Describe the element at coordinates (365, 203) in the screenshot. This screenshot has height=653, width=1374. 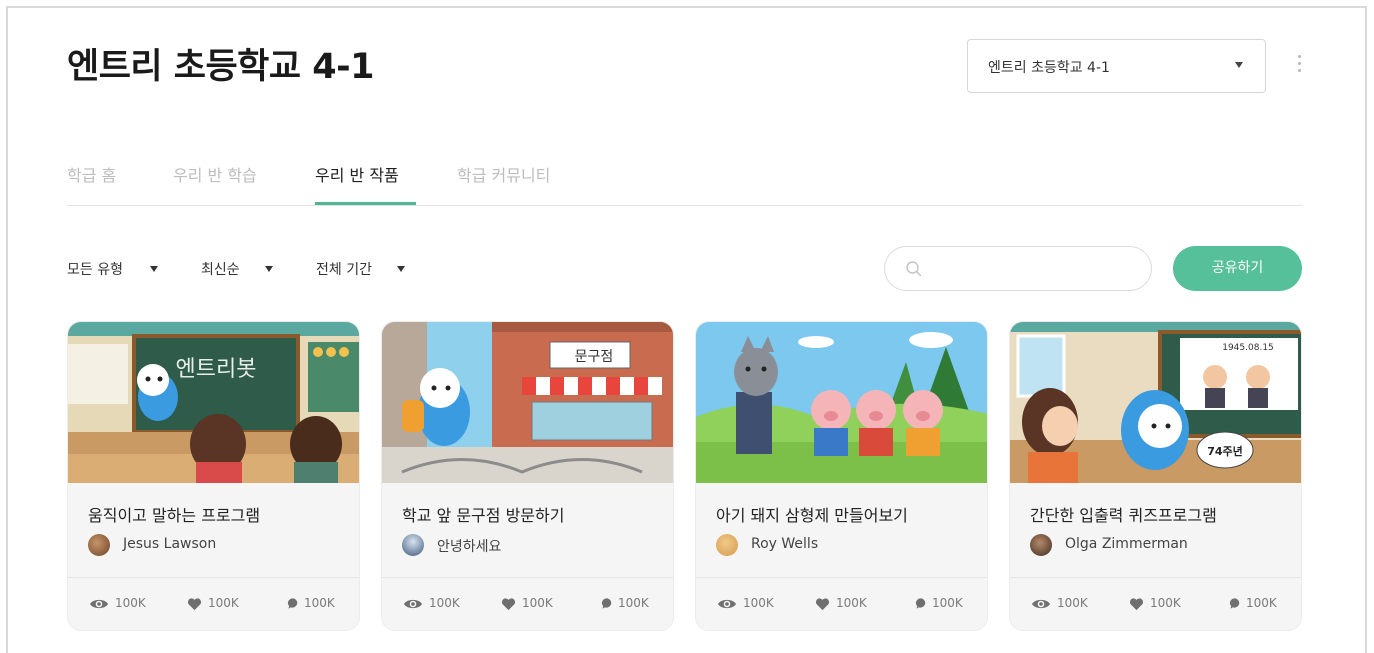
I see `active-tab-indicator` at that location.